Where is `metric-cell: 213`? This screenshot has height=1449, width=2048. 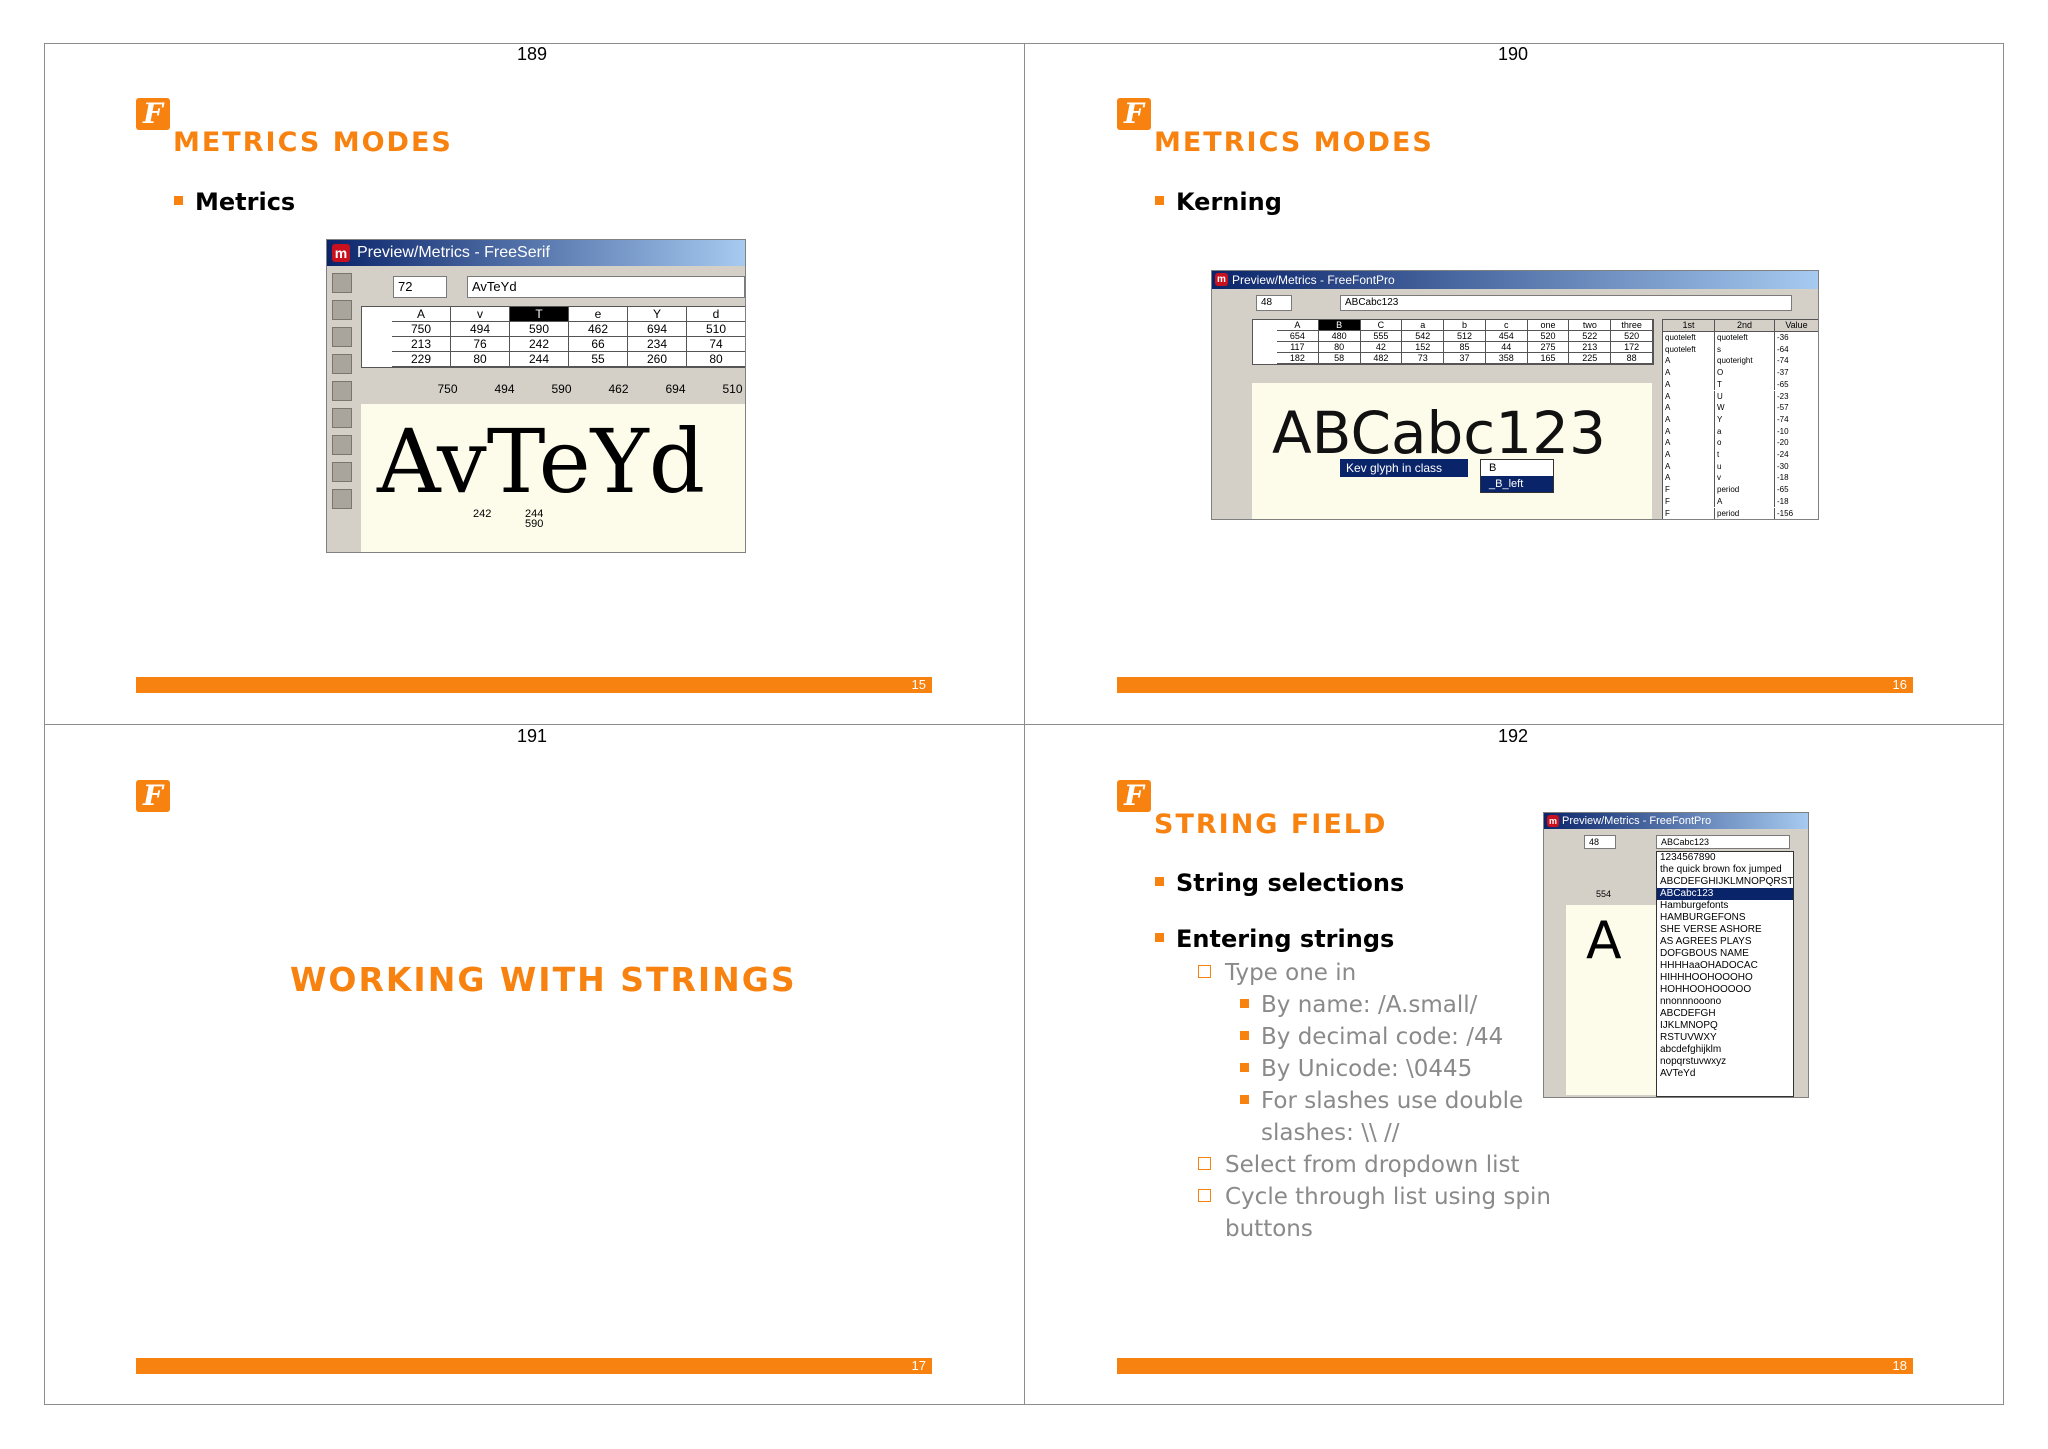
metric-cell: 213 is located at coordinates (1590, 347).